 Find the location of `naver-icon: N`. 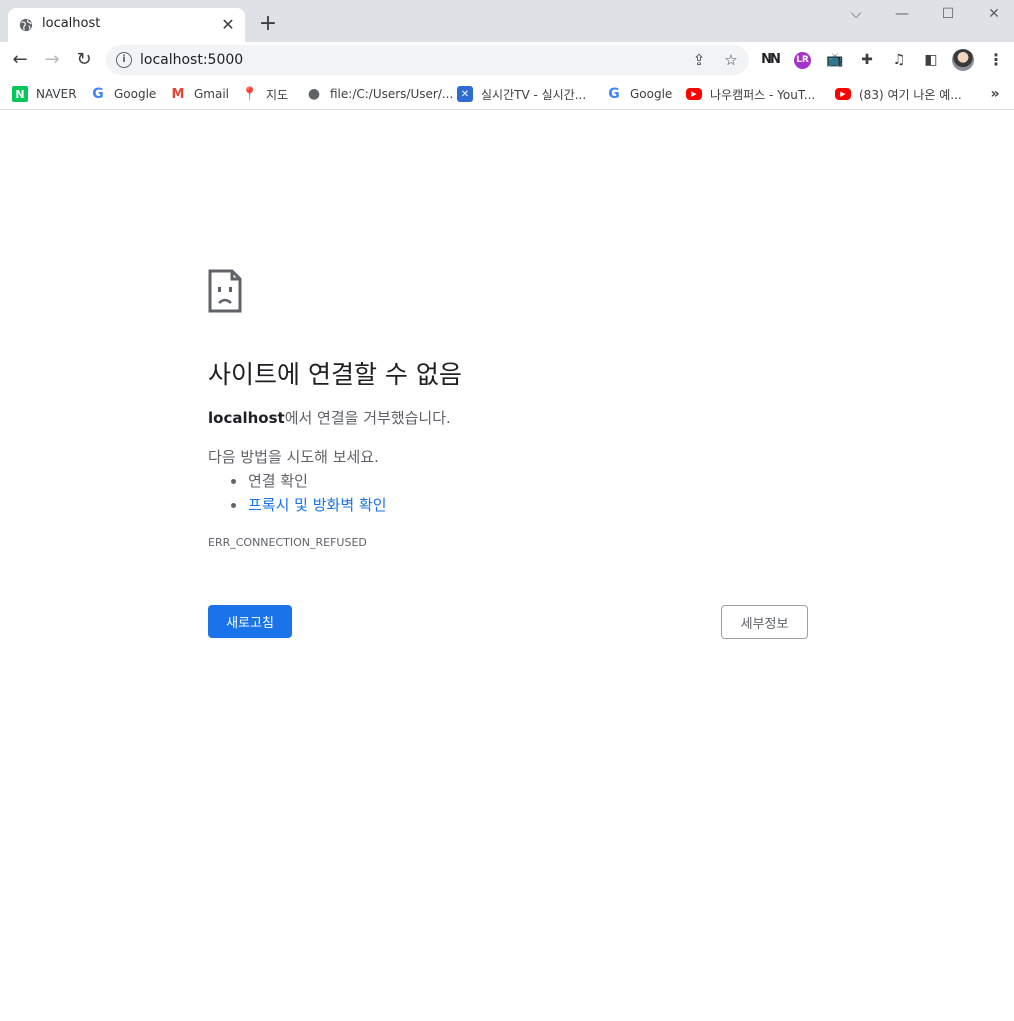

naver-icon: N is located at coordinates (20, 94).